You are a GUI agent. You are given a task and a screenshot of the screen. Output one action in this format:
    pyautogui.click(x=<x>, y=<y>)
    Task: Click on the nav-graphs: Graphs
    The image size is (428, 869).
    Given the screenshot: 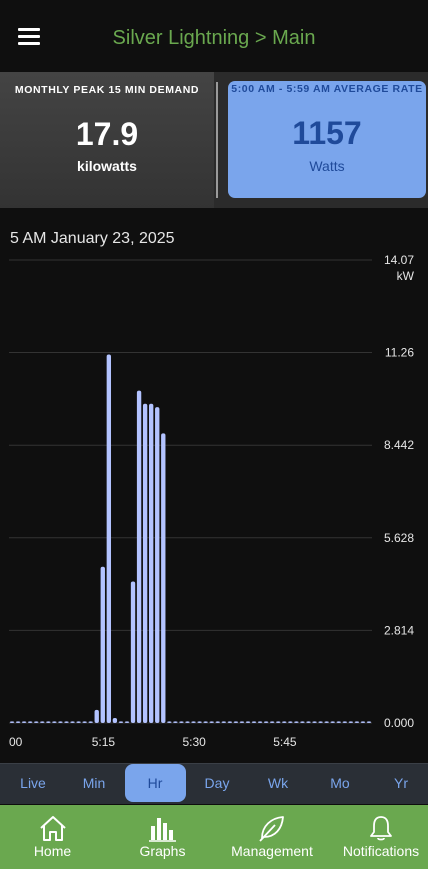 What is the action you would take?
    pyautogui.click(x=162, y=837)
    